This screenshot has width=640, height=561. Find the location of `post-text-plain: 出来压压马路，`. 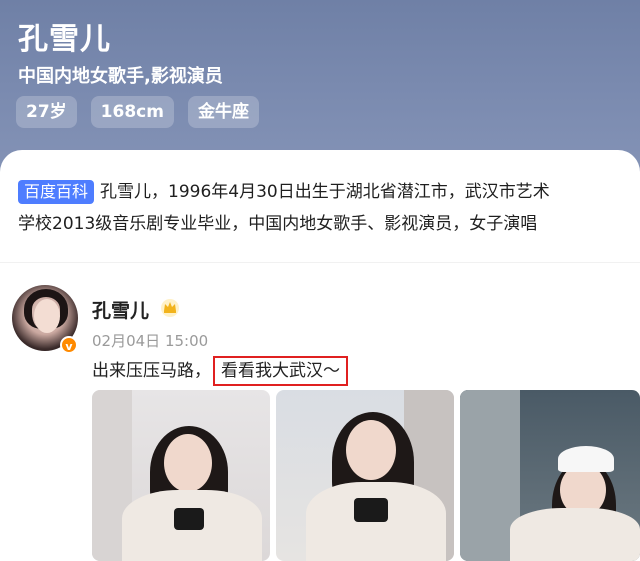

post-text-plain: 出来压压马路， is located at coordinates (151, 371).